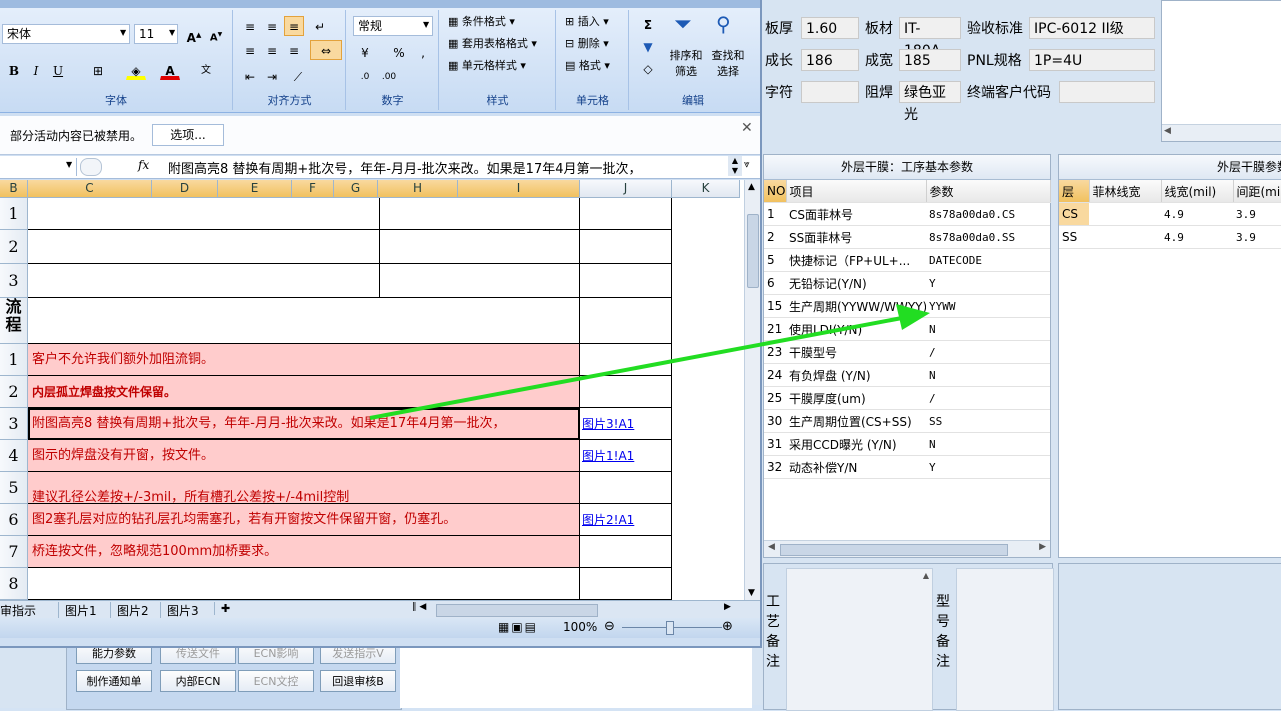  Describe the element at coordinates (14, 520) in the screenshot. I see `row-header: 6` at that location.